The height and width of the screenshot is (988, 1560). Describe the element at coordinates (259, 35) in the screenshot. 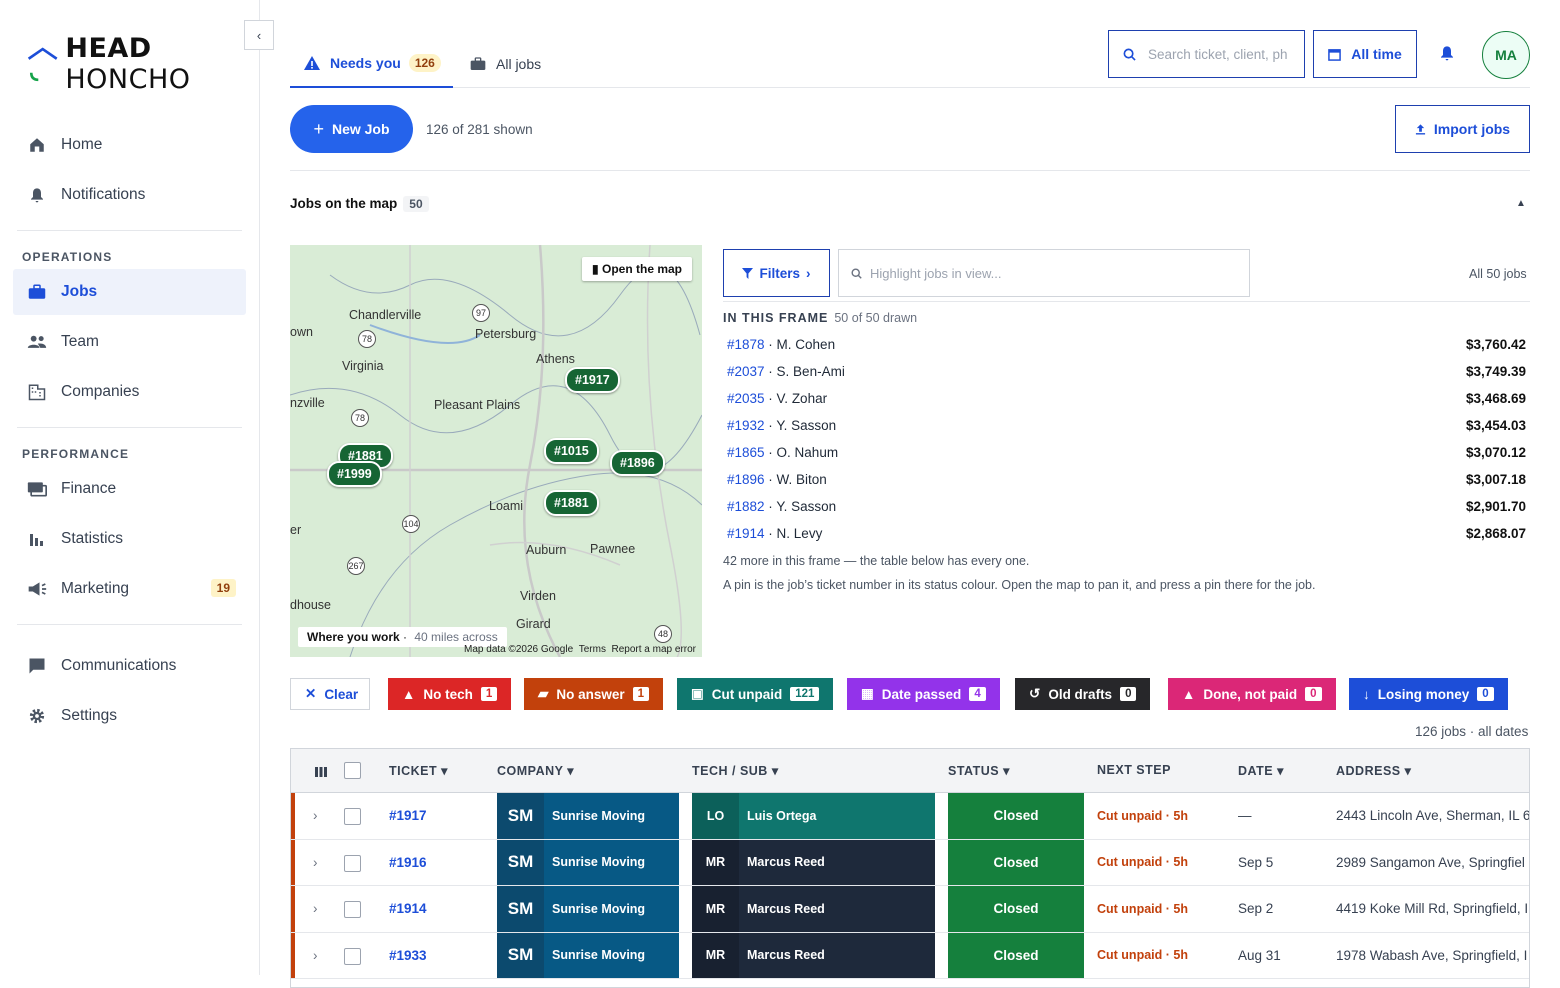

I see `collapse-sidebar-button: ‹` at that location.